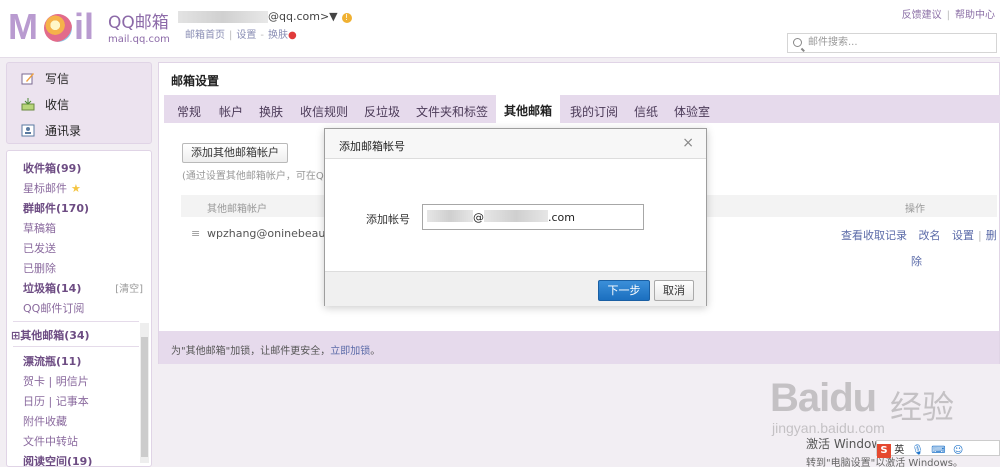  What do you see at coordinates (52, 361) in the screenshot?
I see `folder-drift-bottle: 漂流瓶(11)` at bounding box center [52, 361].